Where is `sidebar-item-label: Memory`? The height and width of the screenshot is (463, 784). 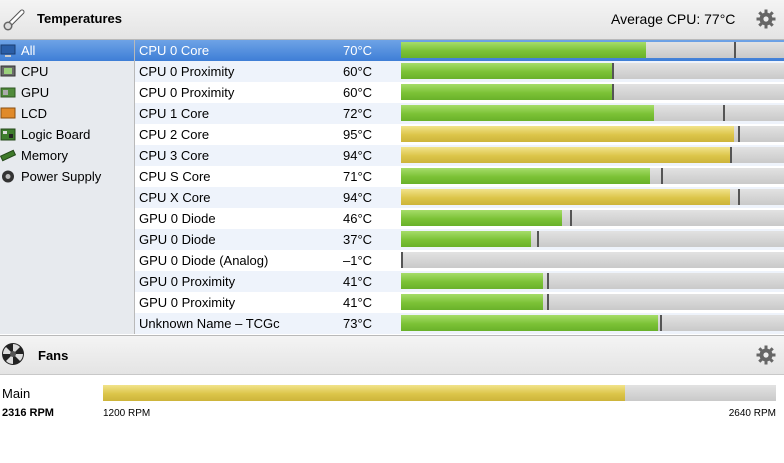
sidebar-item-label: Memory is located at coordinates (44, 155).